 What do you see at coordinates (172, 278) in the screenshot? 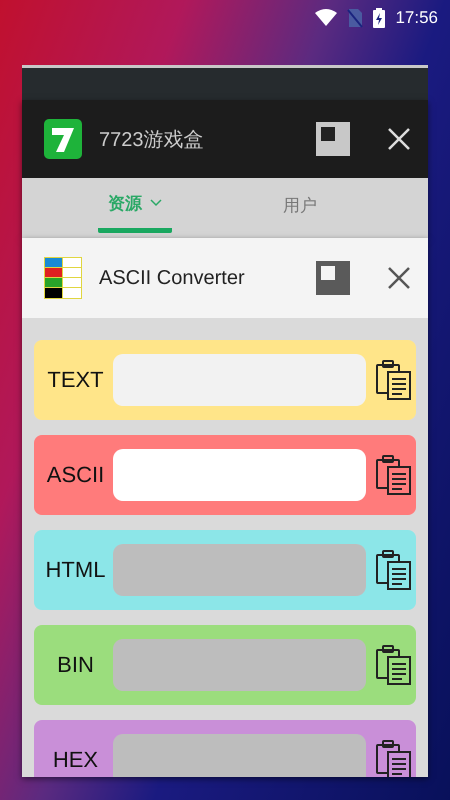
I see `app-title: ASCII Converter` at bounding box center [172, 278].